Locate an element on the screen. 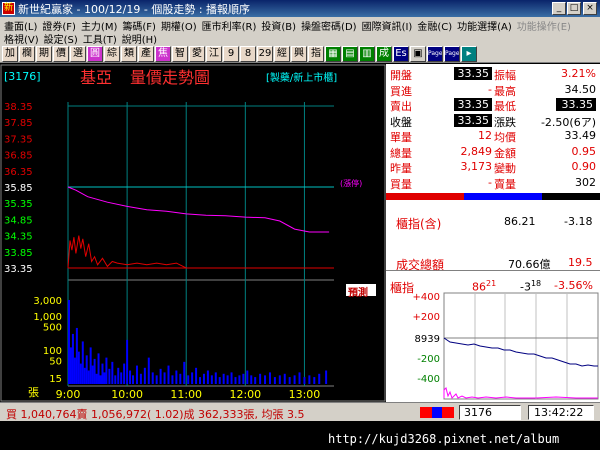 The width and height of the screenshot is (600, 450). stock-code: [3176] is located at coordinates (22, 76).